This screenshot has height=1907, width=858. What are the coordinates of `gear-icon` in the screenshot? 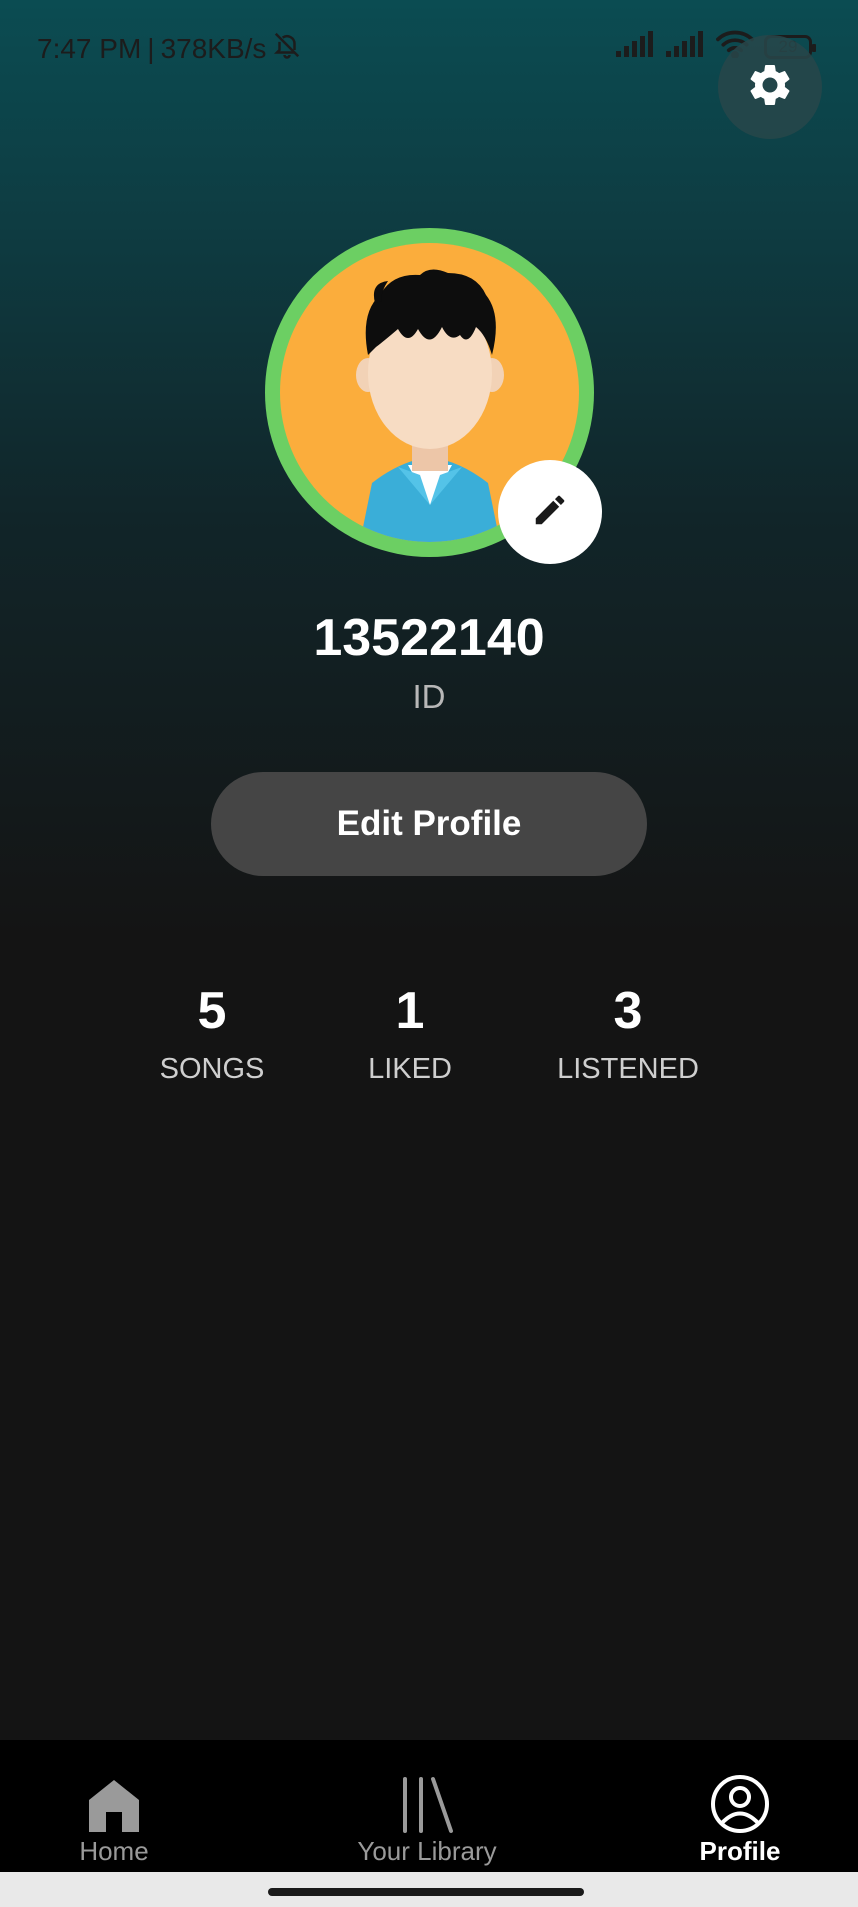 It's located at (770, 87).